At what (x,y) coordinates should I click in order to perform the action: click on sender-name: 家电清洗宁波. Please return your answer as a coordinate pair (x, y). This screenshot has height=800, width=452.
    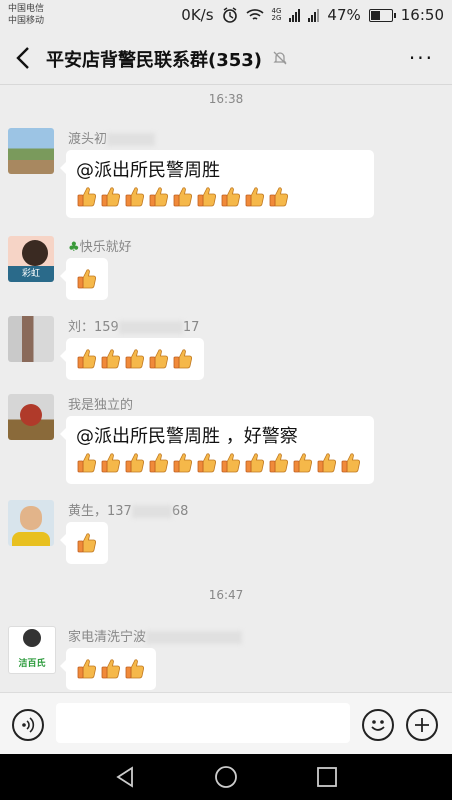
    Looking at the image, I should click on (155, 635).